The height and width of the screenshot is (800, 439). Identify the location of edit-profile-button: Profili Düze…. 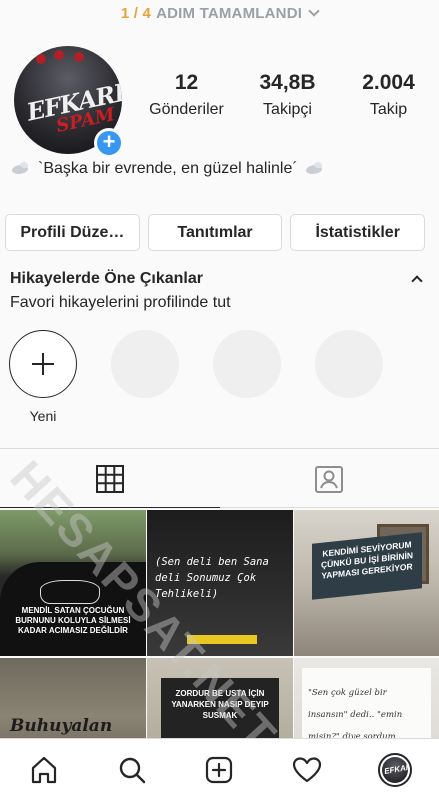
(72, 232).